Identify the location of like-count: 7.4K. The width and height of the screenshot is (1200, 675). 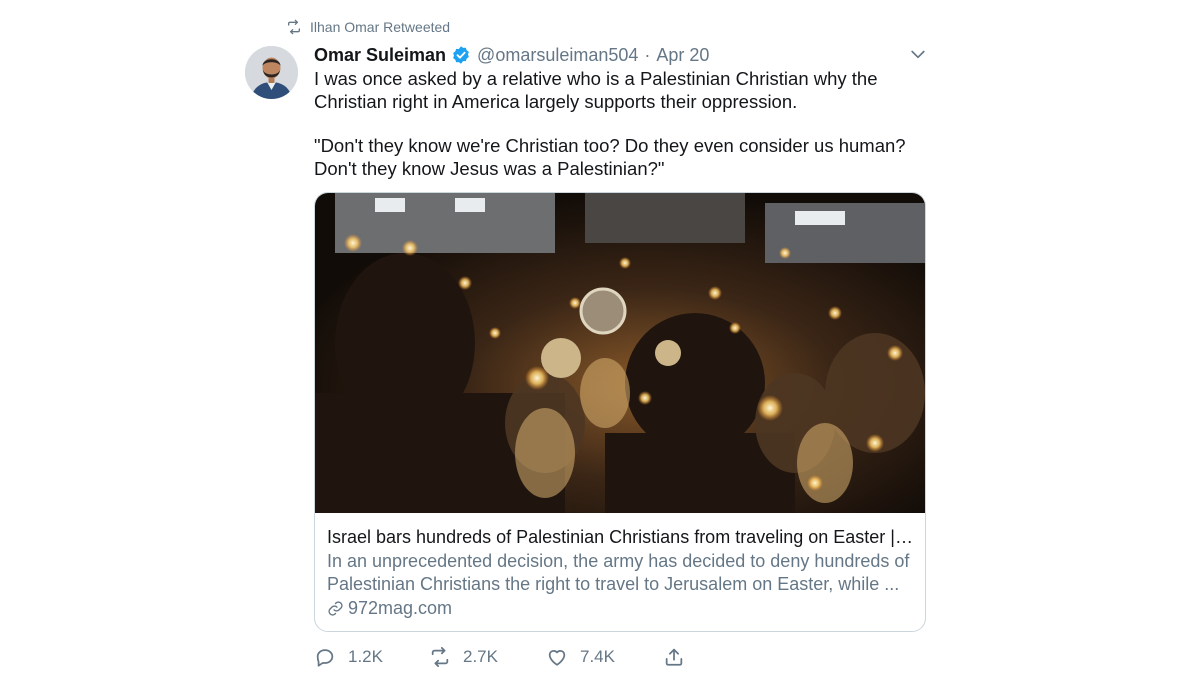
(597, 656).